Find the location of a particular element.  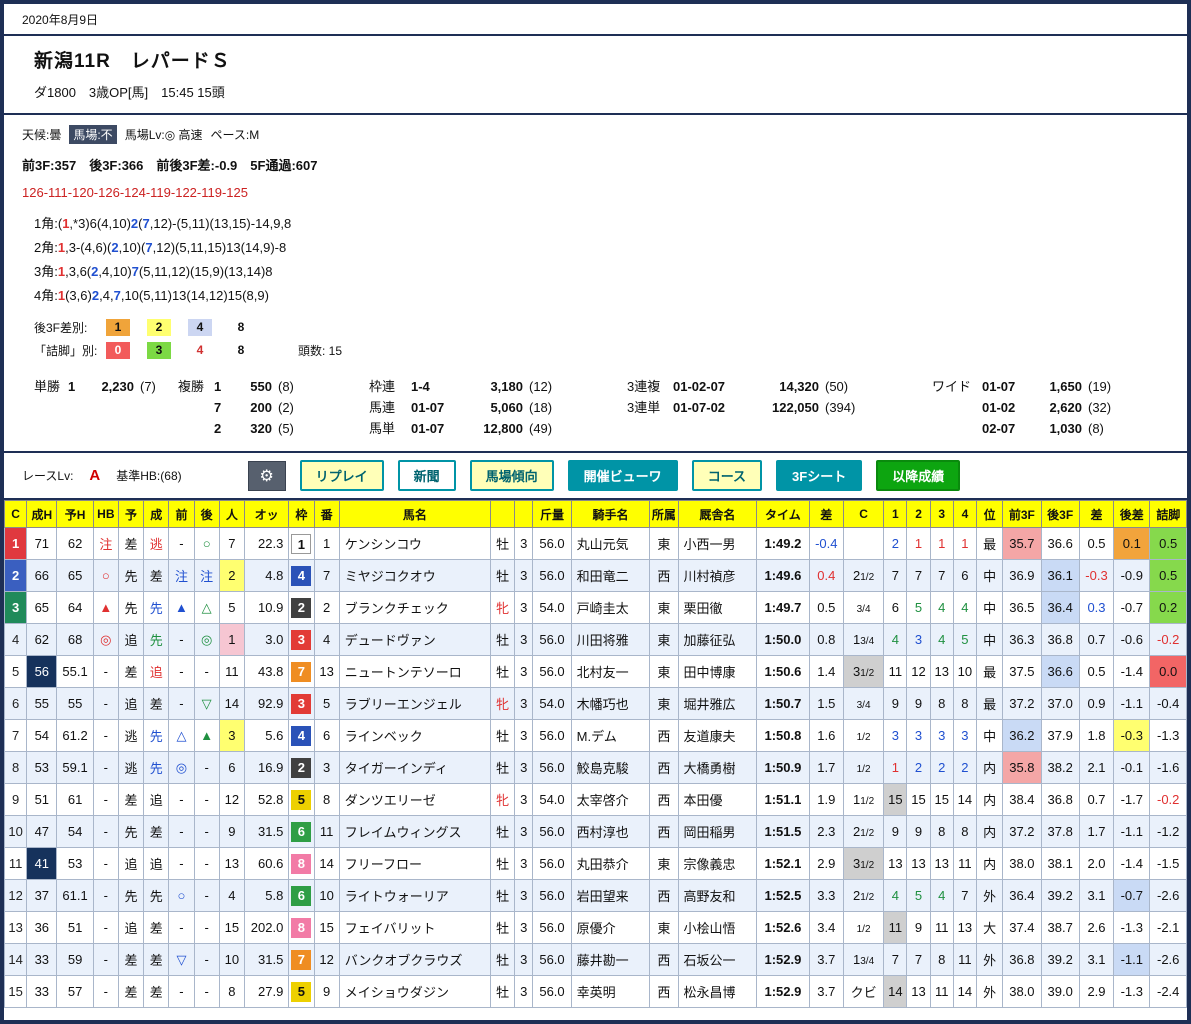

cell-last3f: 37.0 is located at coordinates (1060, 703).